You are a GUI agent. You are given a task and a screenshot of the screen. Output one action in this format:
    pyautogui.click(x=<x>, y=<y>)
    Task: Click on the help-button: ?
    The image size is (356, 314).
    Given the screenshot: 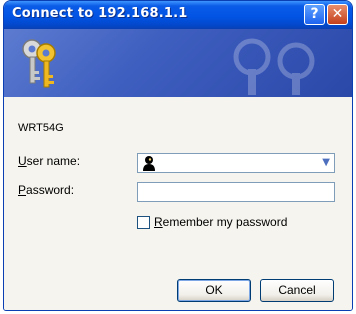 What is the action you would take?
    pyautogui.click(x=314, y=14)
    